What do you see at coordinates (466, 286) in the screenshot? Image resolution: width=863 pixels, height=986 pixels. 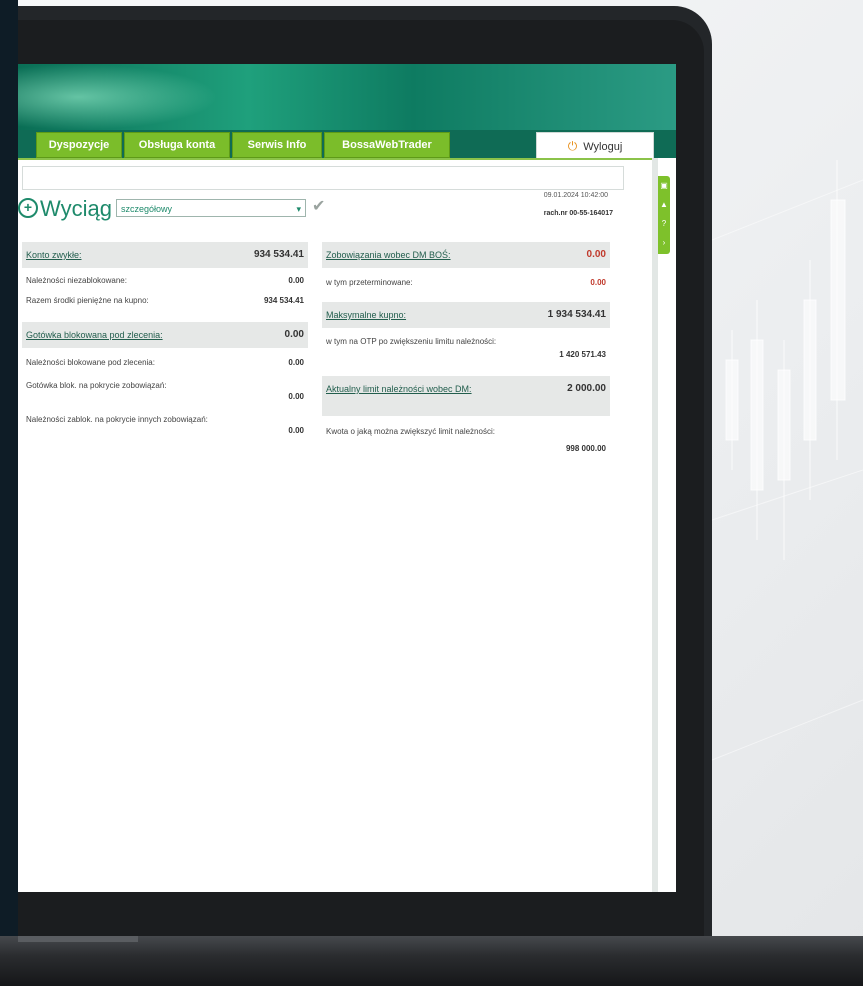 I see `list-item: w tym przeterminowane: 0.00` at bounding box center [466, 286].